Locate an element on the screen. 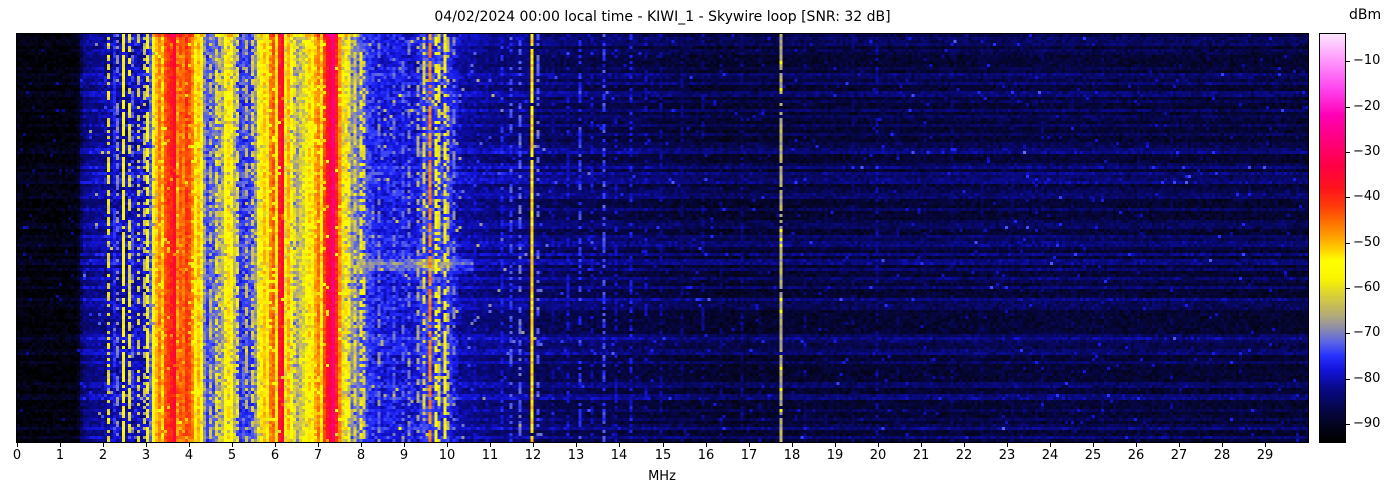 The width and height of the screenshot is (1400, 500). x-tick-label: 8 is located at coordinates (361, 455).